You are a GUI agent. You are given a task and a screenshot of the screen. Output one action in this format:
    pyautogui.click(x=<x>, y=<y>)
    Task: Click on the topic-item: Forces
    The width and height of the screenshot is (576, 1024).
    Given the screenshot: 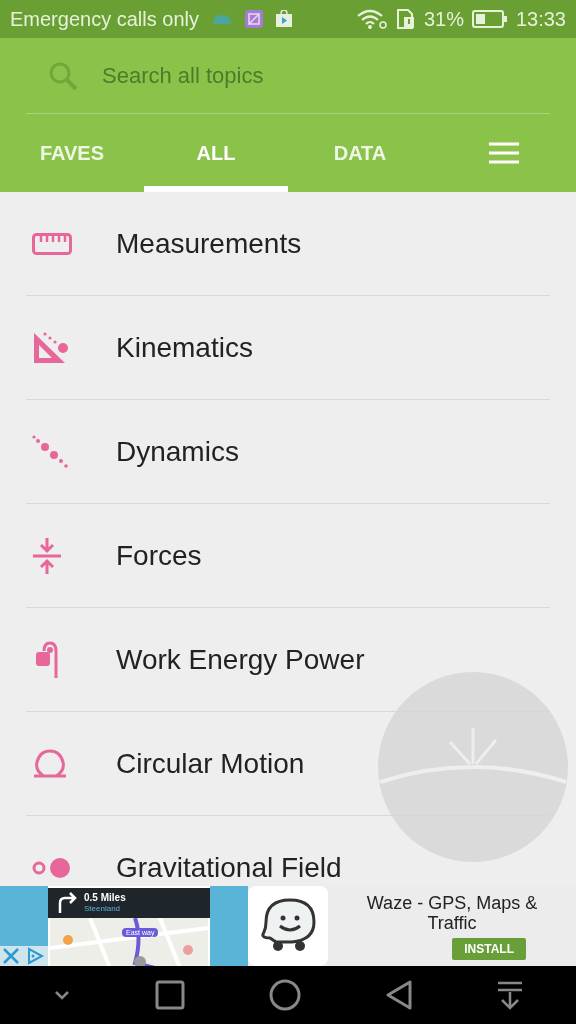 What is the action you would take?
    pyautogui.click(x=288, y=556)
    